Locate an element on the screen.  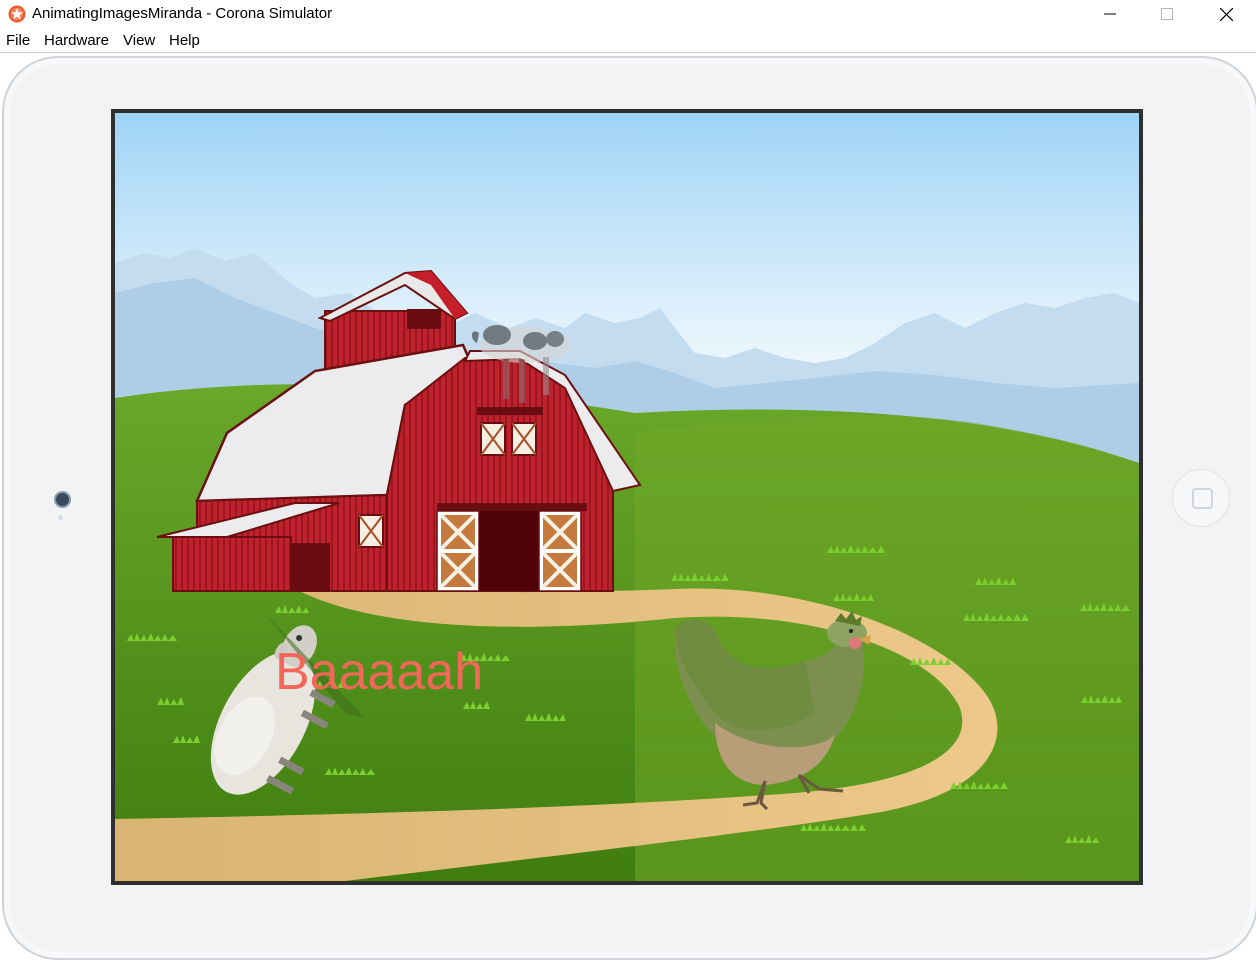
menu-hardware: Hardware is located at coordinates (76, 40).